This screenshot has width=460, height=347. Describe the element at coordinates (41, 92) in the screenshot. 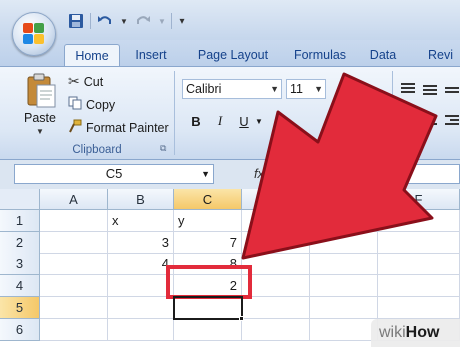

I see `paste-button` at that location.